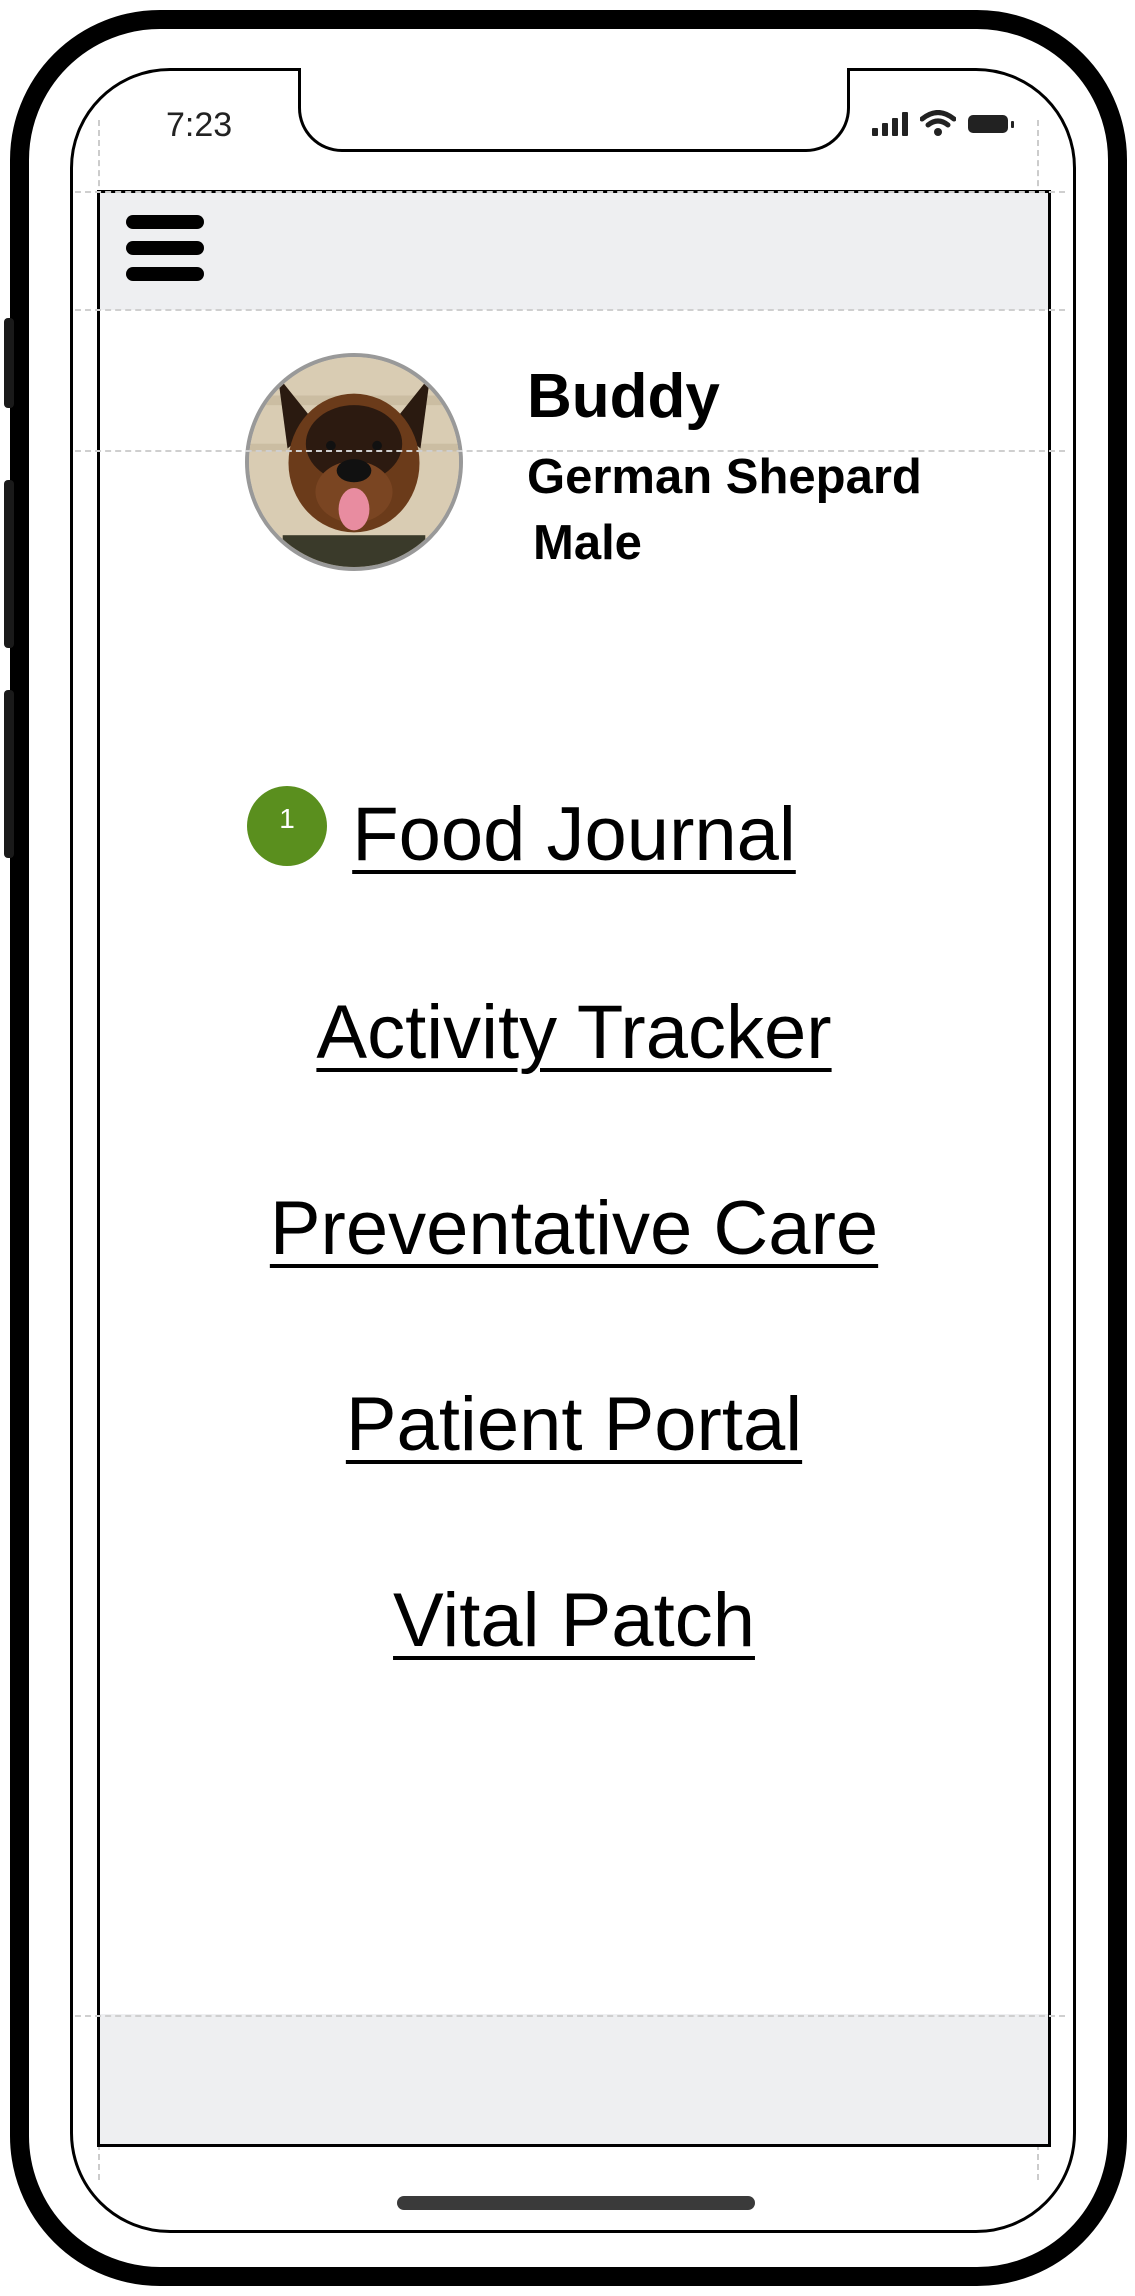 The height and width of the screenshot is (2296, 1135). Describe the element at coordinates (724, 477) in the screenshot. I see `pet-breed: German Shepard` at that location.